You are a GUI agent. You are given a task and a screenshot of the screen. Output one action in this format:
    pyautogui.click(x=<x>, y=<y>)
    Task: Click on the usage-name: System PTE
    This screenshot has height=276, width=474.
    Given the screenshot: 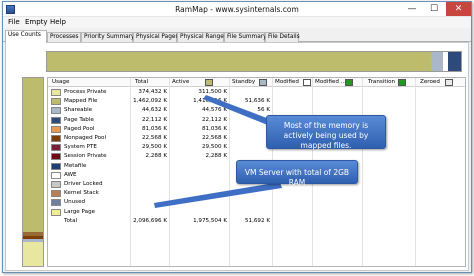 What is the action you would take?
    pyautogui.click(x=80, y=147)
    